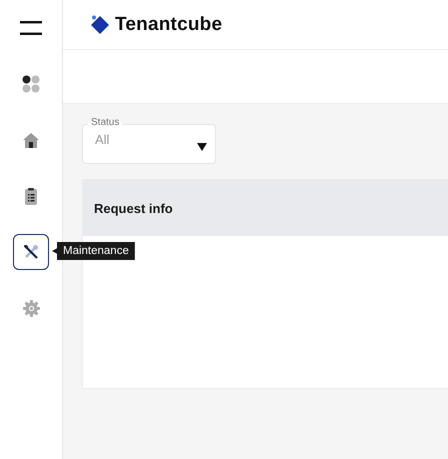 The height and width of the screenshot is (459, 448). Describe the element at coordinates (31, 84) in the screenshot. I see `dashboard-icon` at that location.